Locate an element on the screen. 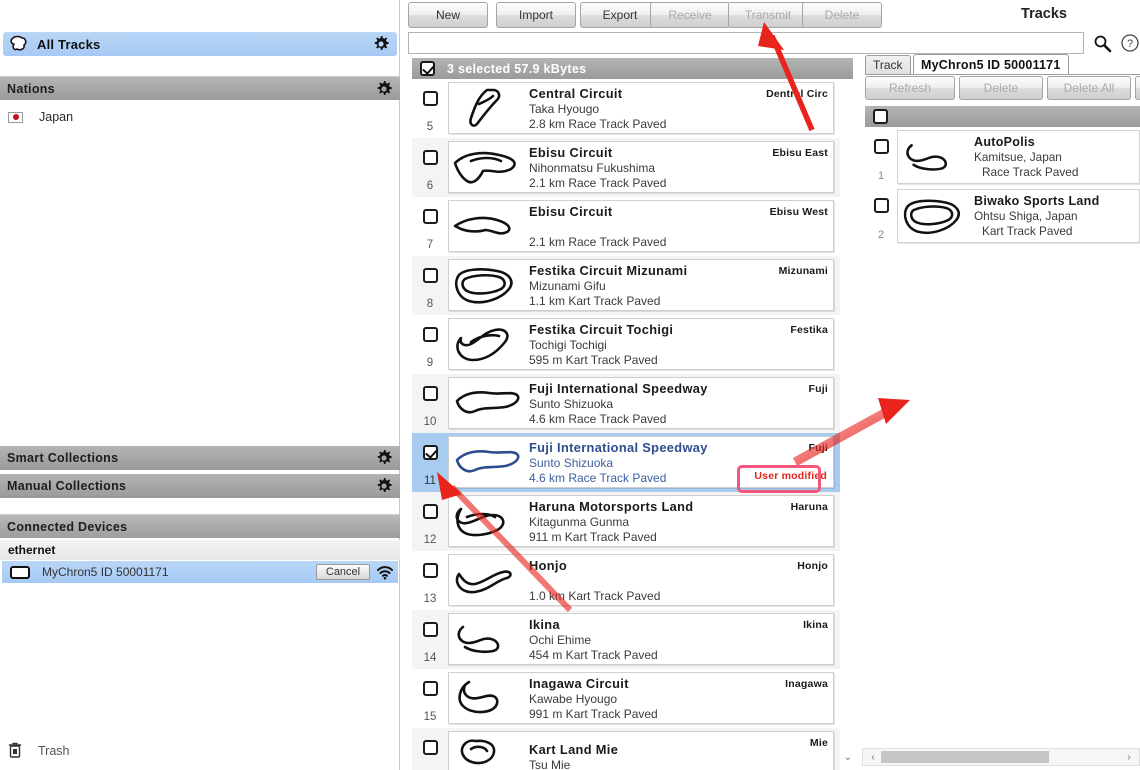 Image resolution: width=1140 pixels, height=770 pixels. annotation-arrow-transmit is located at coordinates (786, 77).